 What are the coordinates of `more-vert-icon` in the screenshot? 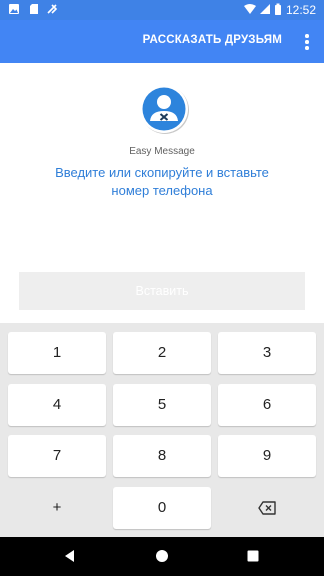 It's located at (307, 42).